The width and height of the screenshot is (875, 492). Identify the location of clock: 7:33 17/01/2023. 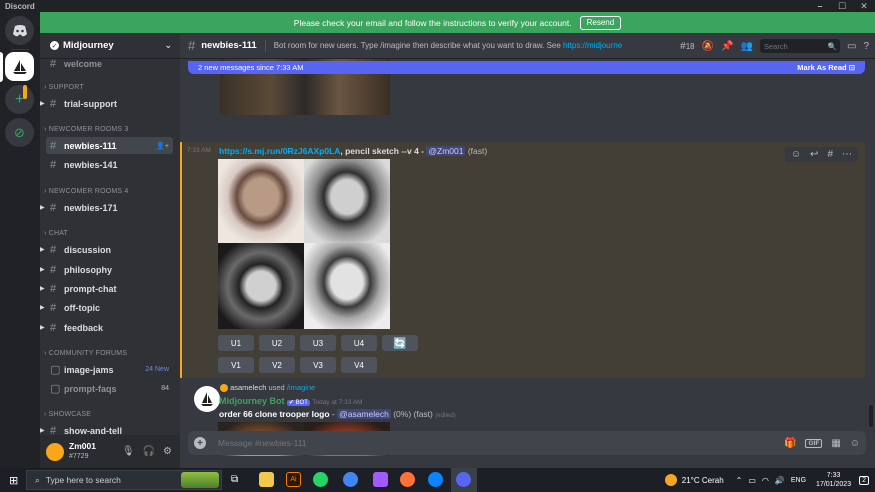
(833, 480).